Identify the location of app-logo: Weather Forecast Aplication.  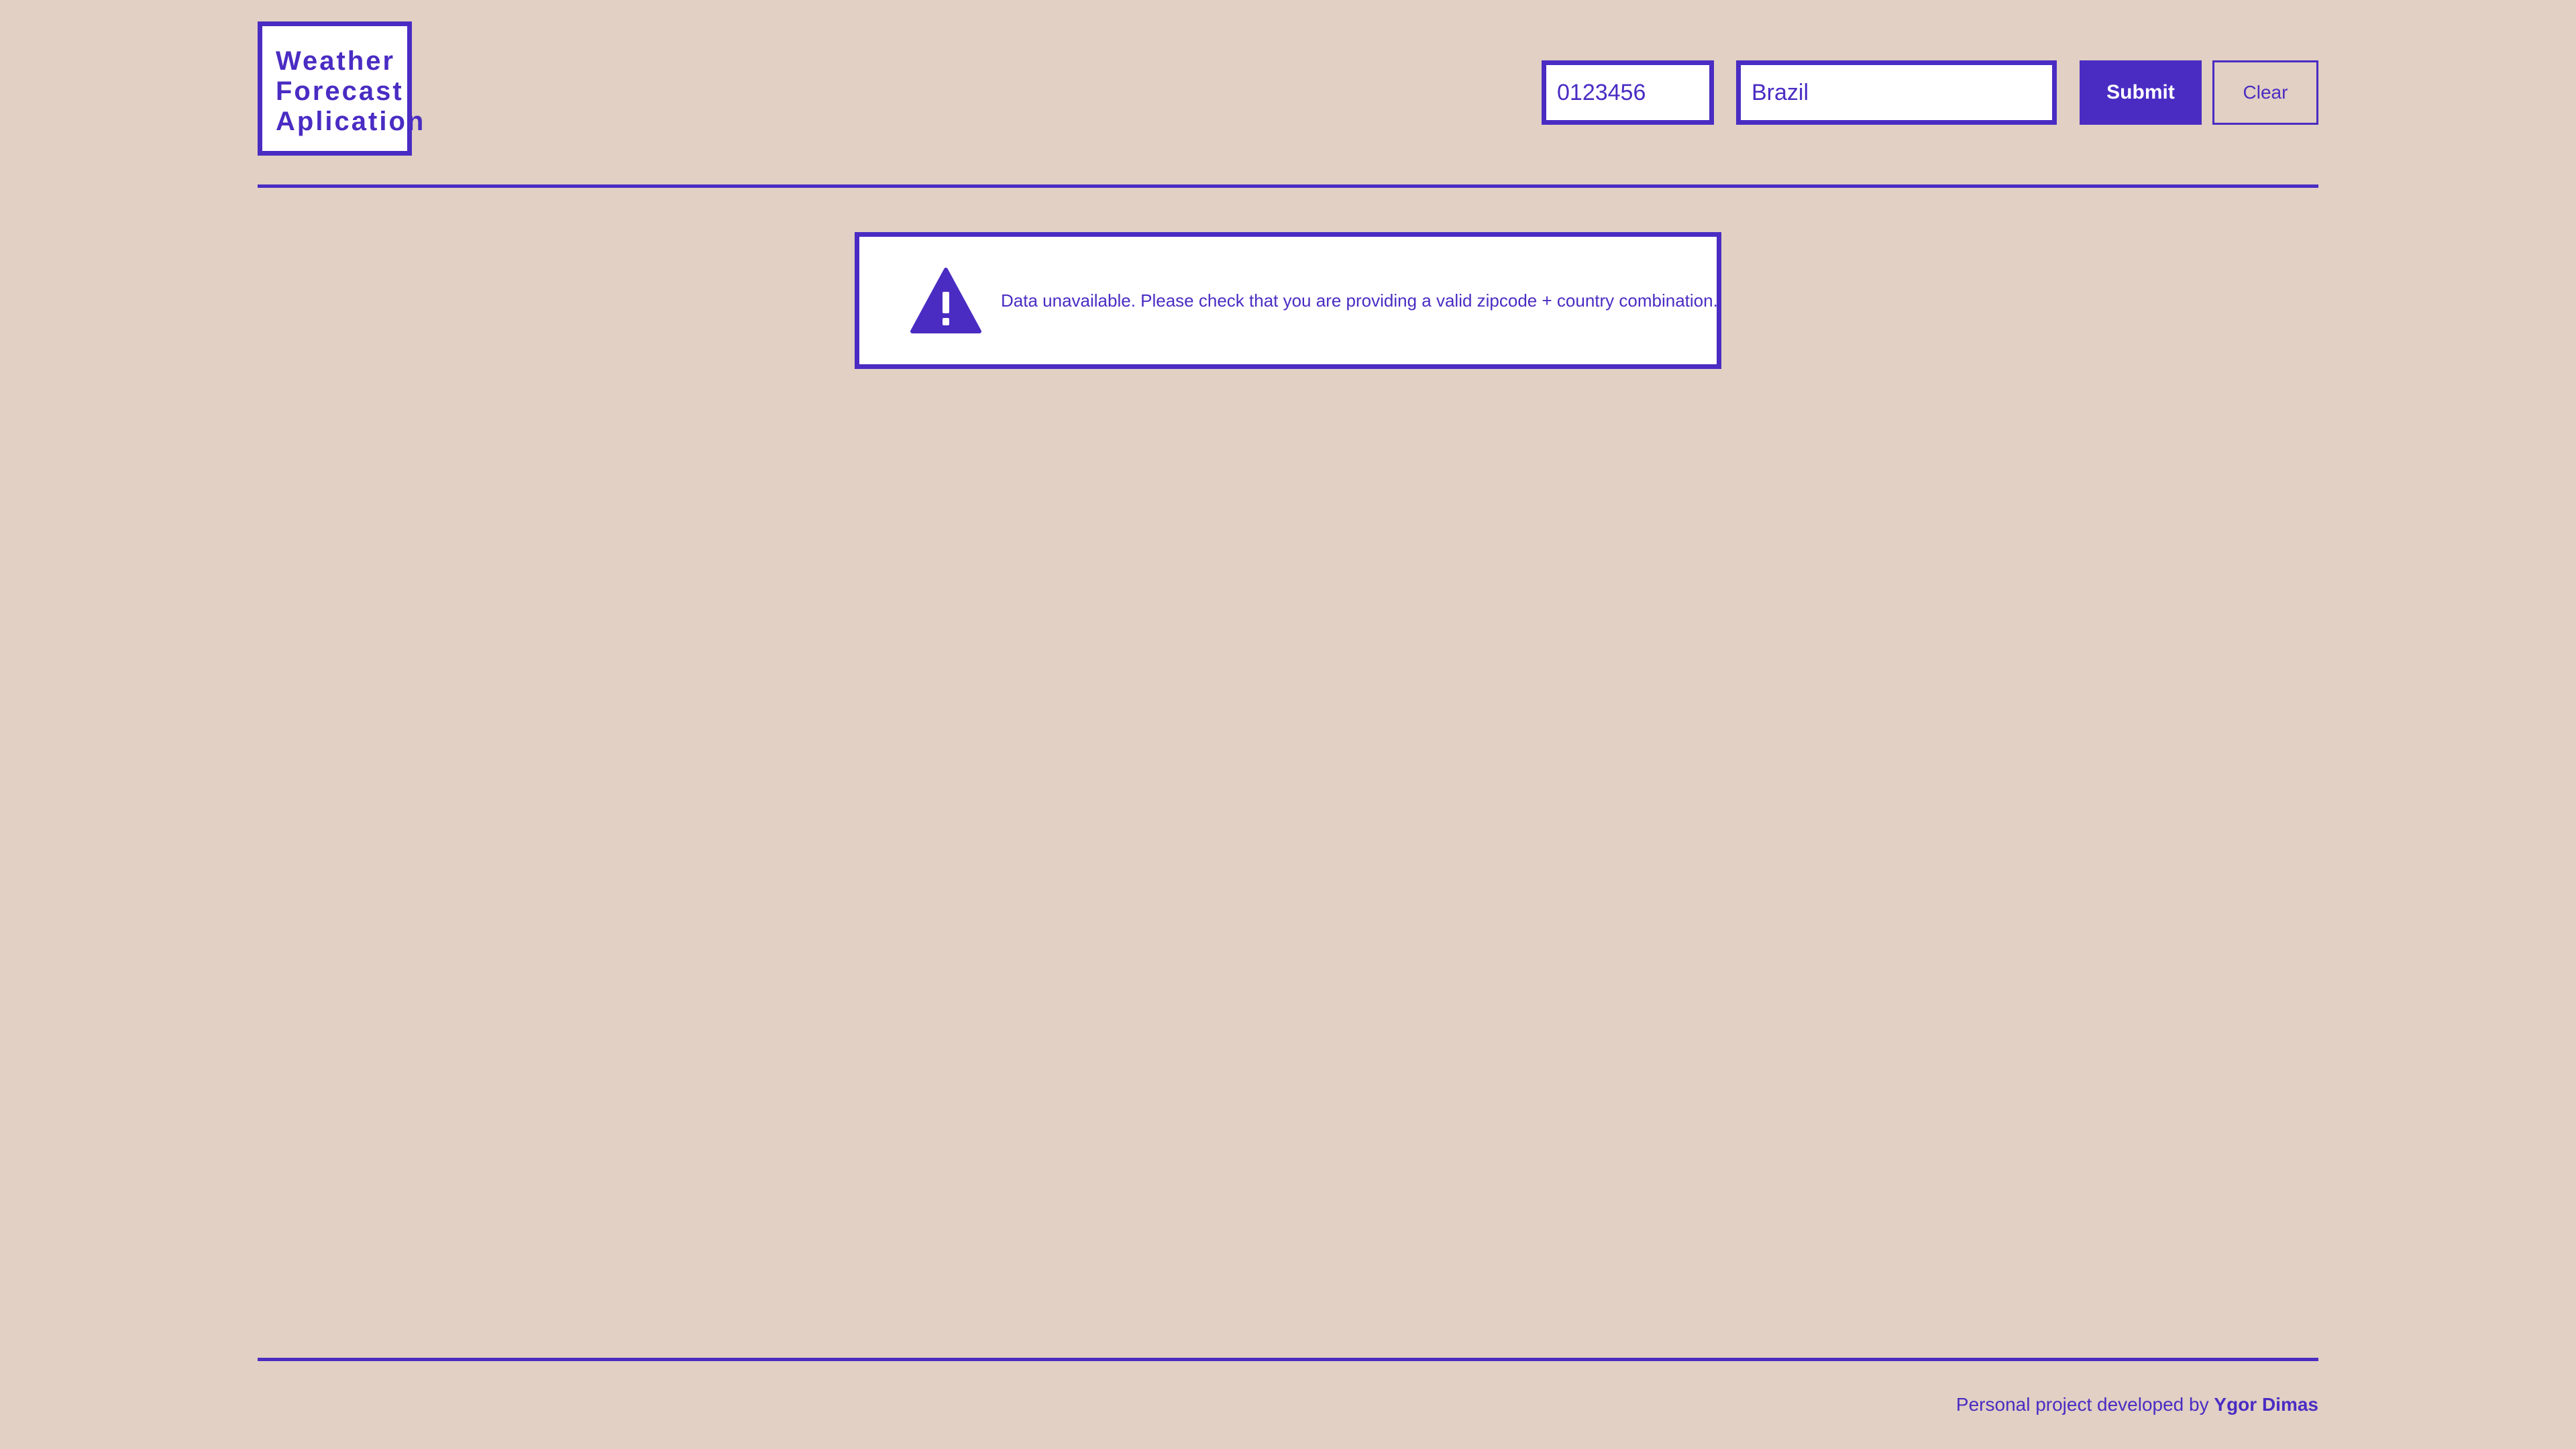
(342, 88).